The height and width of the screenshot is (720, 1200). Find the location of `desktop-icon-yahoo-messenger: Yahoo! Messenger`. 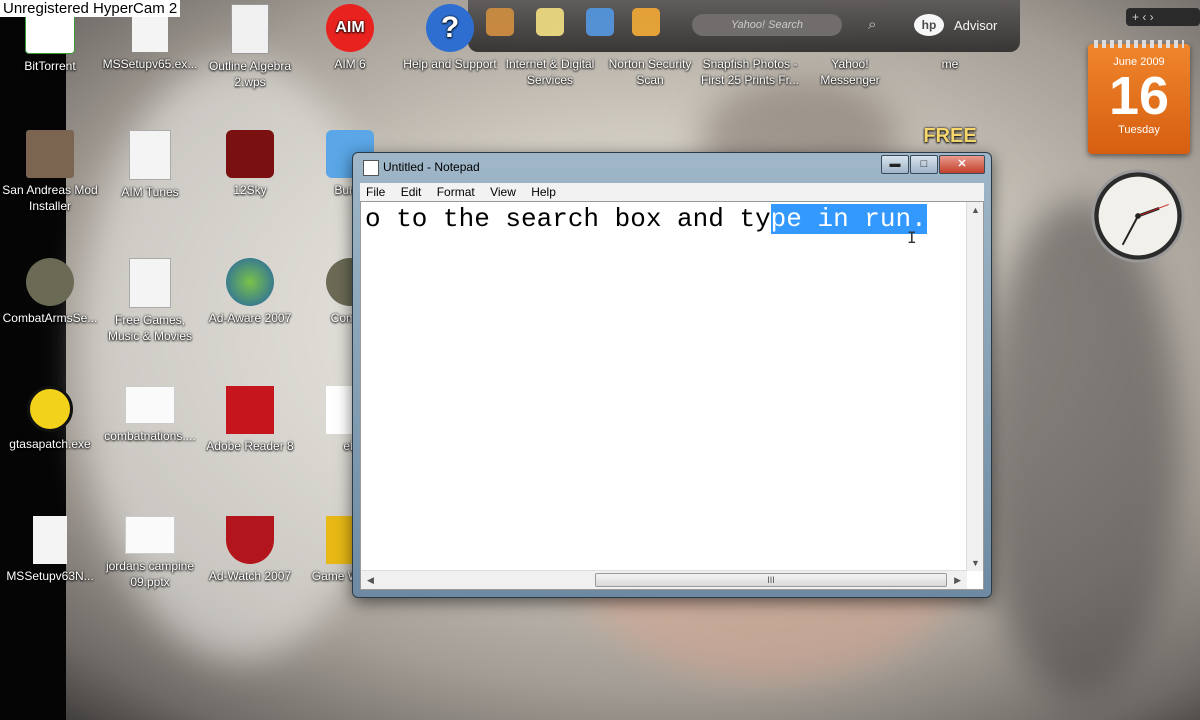

desktop-icon-yahoo-messenger: Yahoo! Messenger is located at coordinates (850, 72).